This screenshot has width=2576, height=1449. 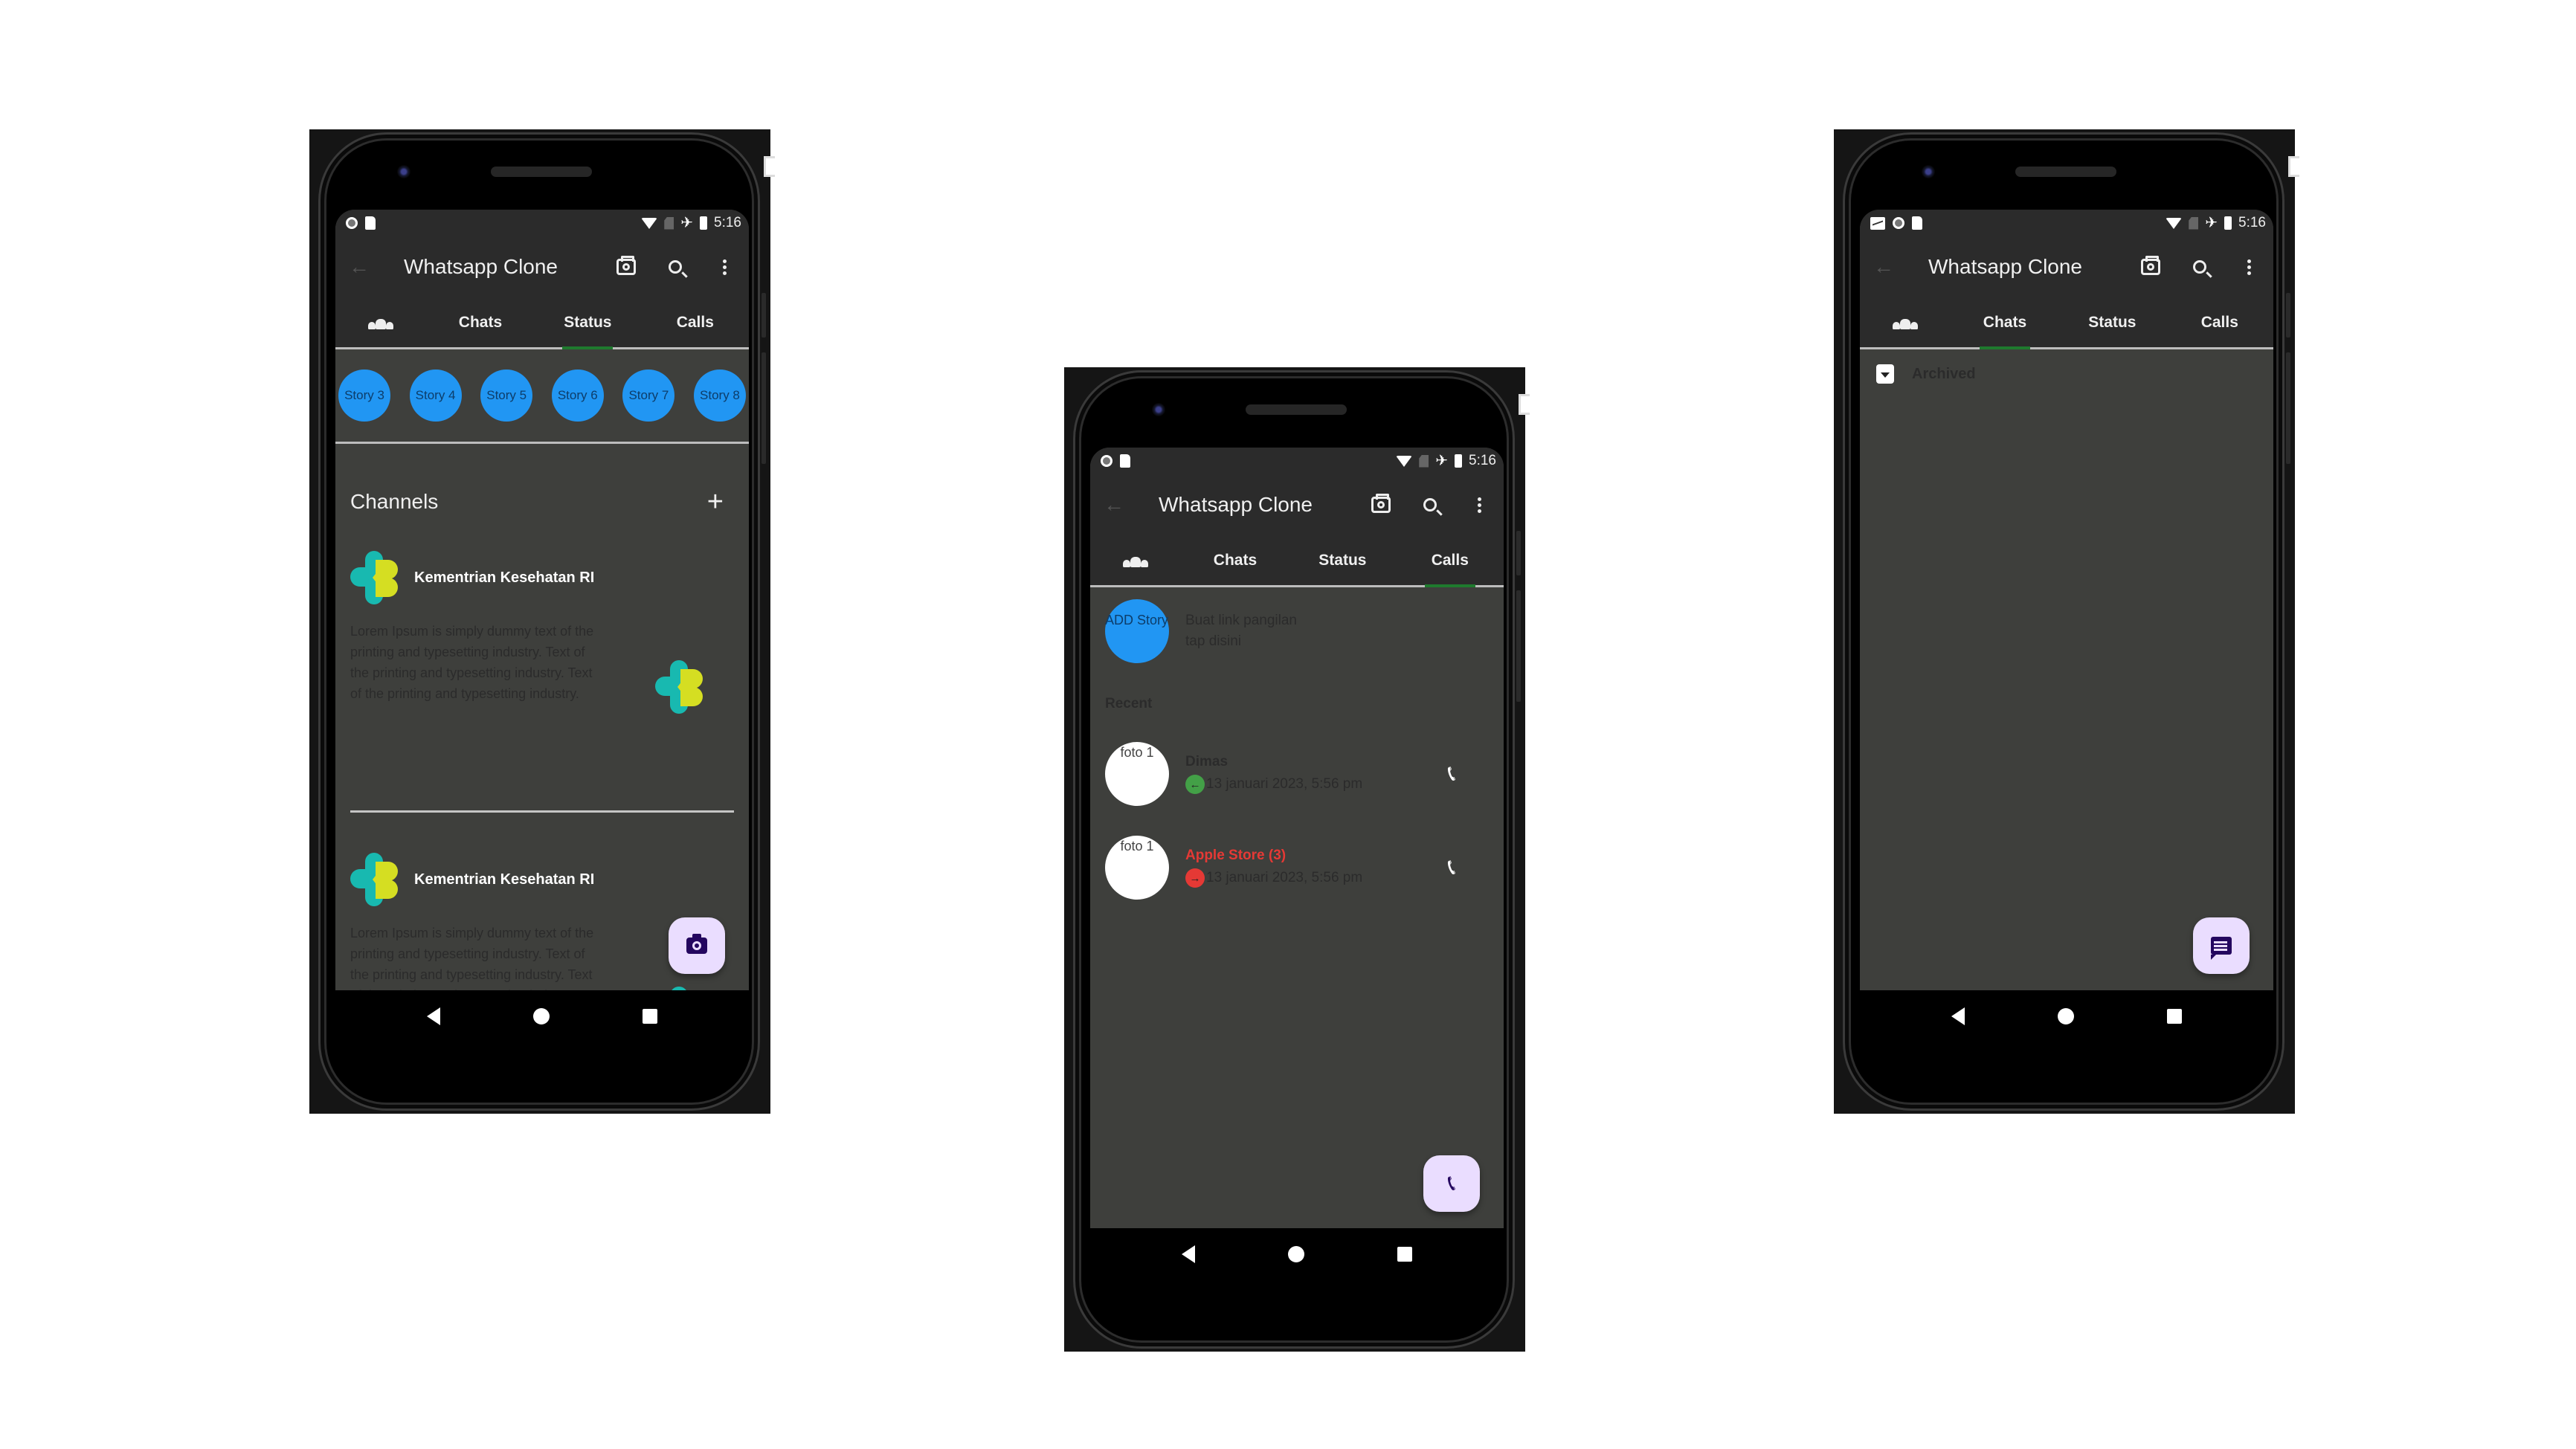 What do you see at coordinates (2174, 223) in the screenshot?
I see `wifi-icon` at bounding box center [2174, 223].